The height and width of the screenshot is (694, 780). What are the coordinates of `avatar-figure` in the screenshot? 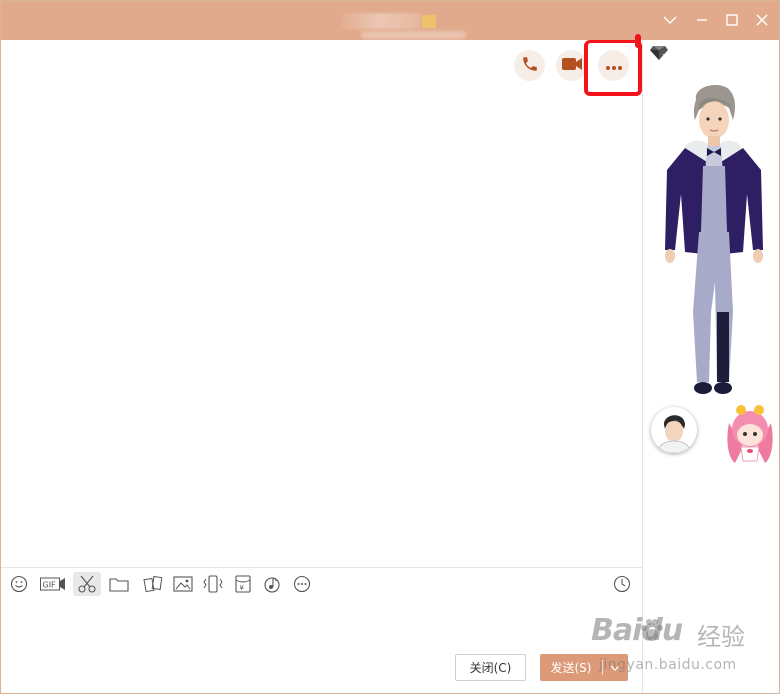 It's located at (713, 240).